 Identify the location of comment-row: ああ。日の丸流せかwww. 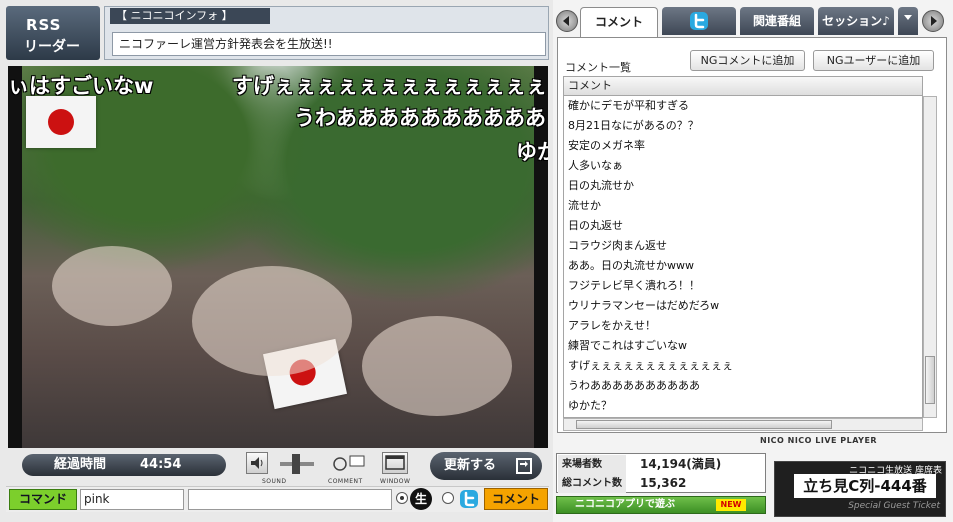
(743, 266).